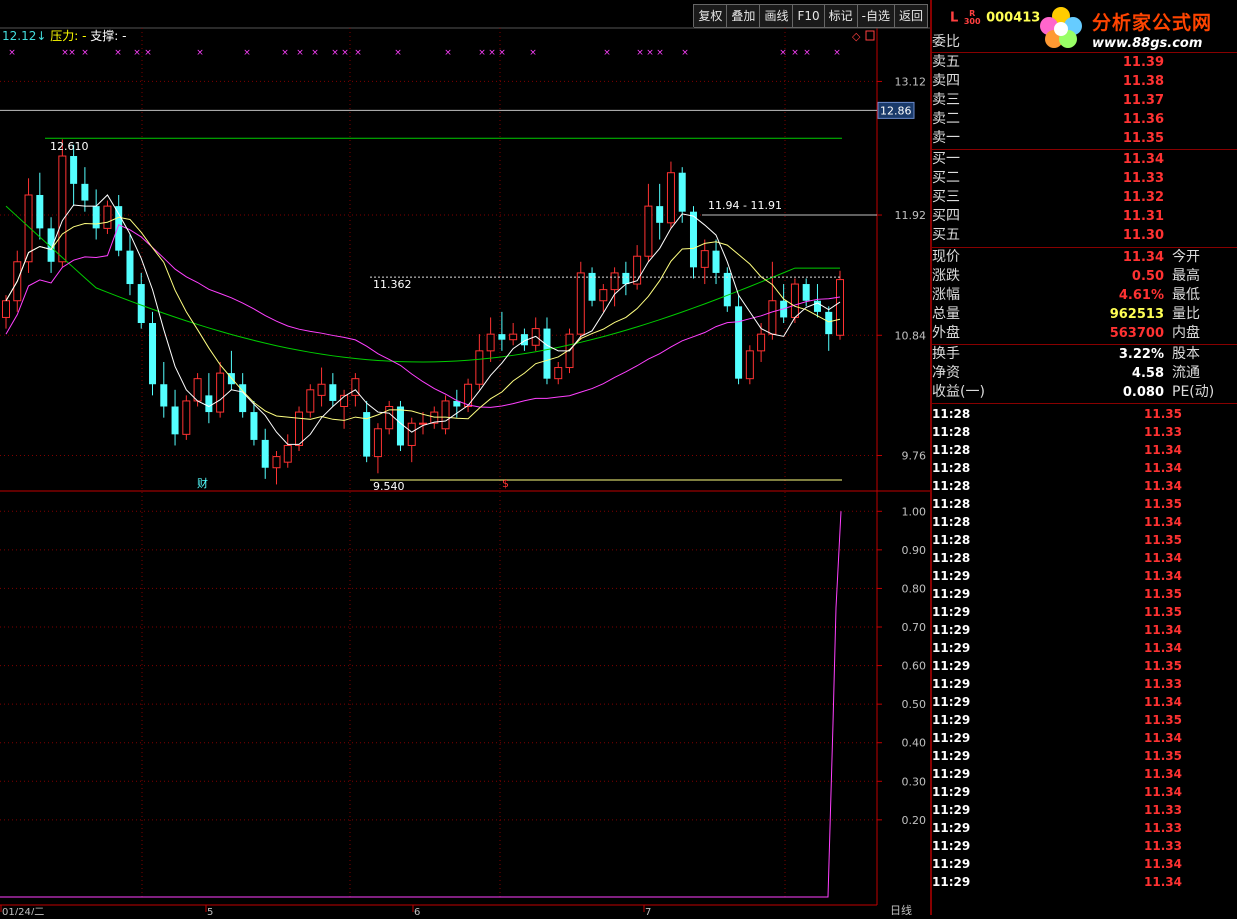 Image resolution: width=1237 pixels, height=919 pixels. I want to click on ticks-sep, so click(1083, 403).